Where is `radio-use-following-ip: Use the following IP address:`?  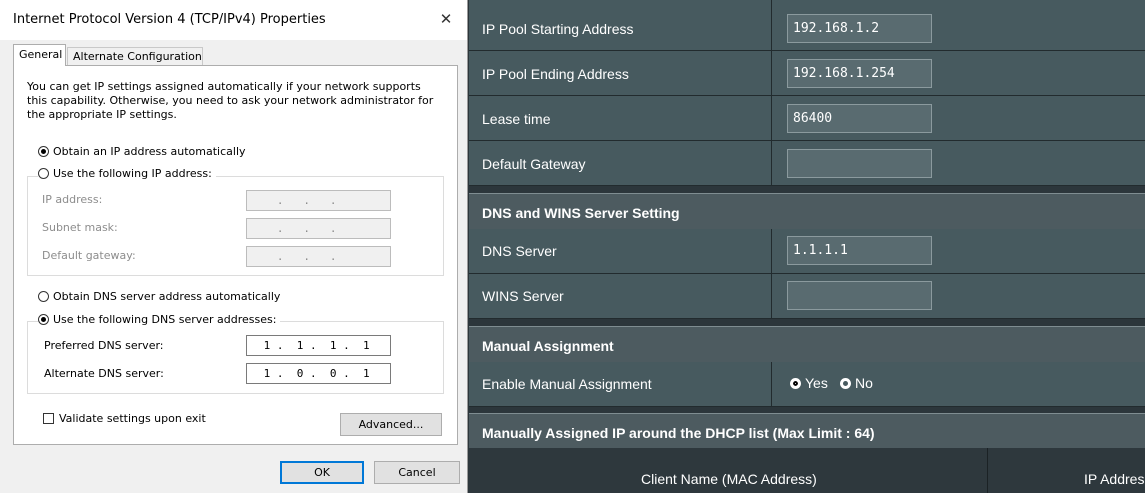
radio-use-following-ip: Use the following IP address: is located at coordinates (127, 174).